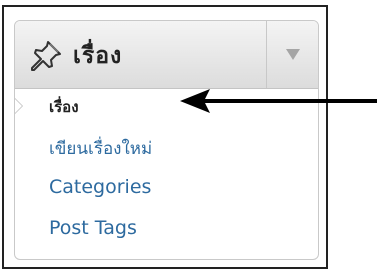 Image resolution: width=389 pixels, height=272 pixels. What do you see at coordinates (93, 228) in the screenshot?
I see `submenu-item-post-tags: Post Tags` at bounding box center [93, 228].